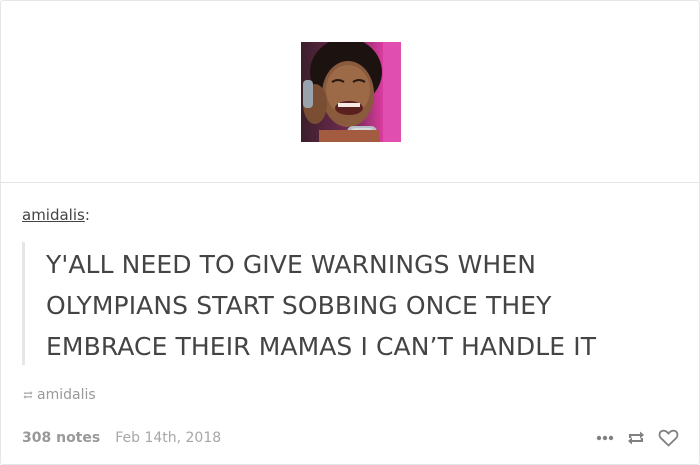 The height and width of the screenshot is (465, 700). What do you see at coordinates (61, 438) in the screenshot?
I see `notes-count: 308 notes` at bounding box center [61, 438].